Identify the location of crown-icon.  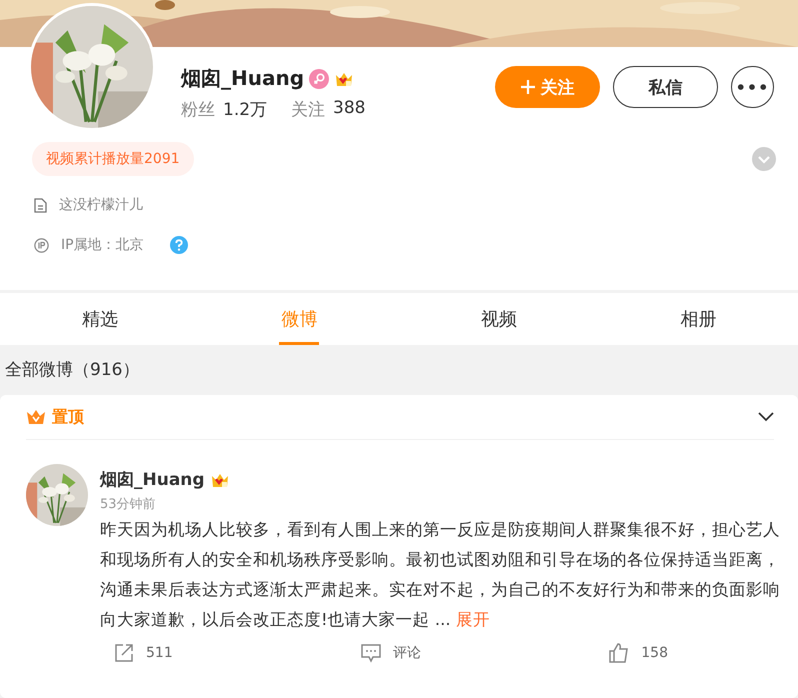
(36, 417).